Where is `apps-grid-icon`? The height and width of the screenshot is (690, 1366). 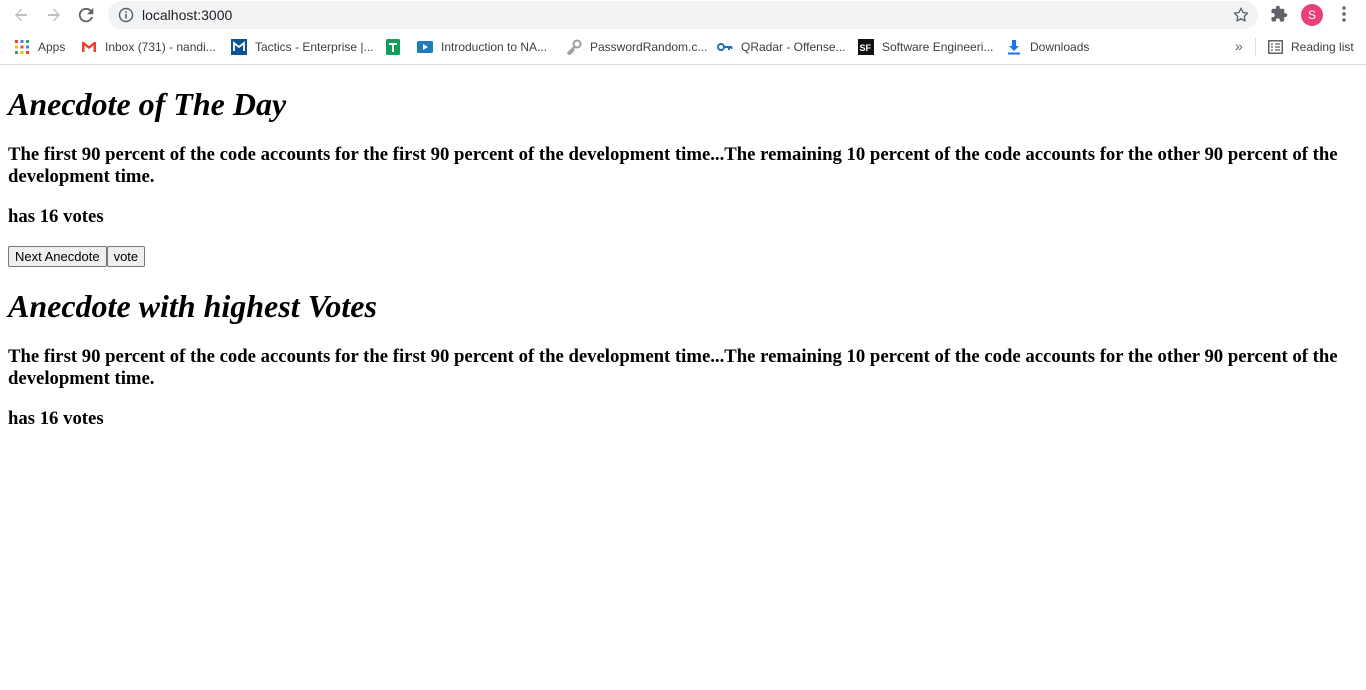 apps-grid-icon is located at coordinates (22, 47).